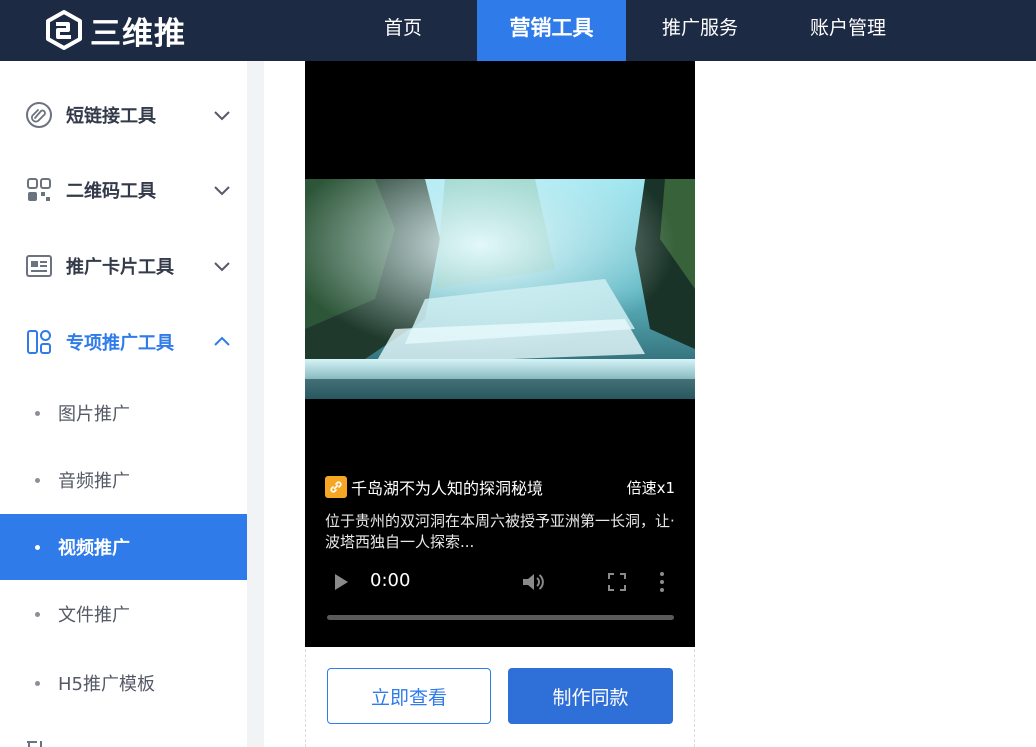  I want to click on sidebar-item-label: 图片推广, so click(94, 414).